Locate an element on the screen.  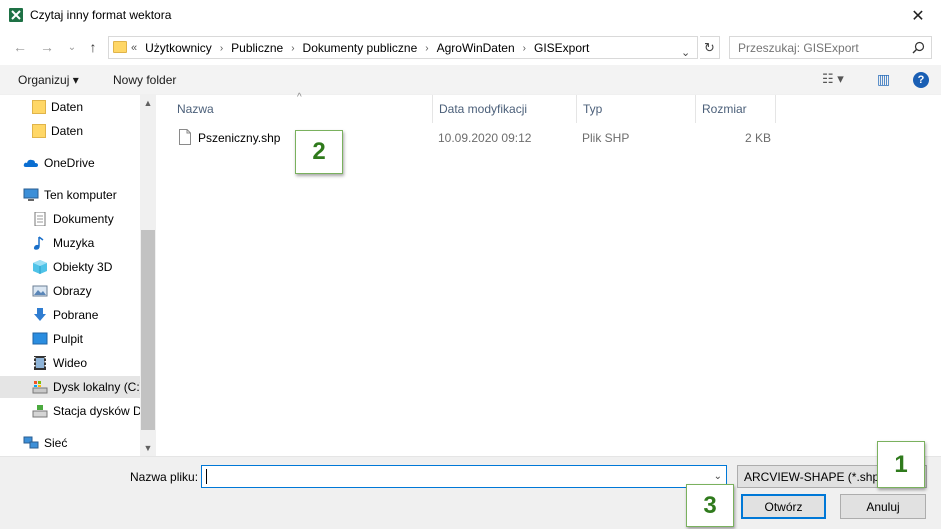
cube-icon is located at coordinates (40, 267).